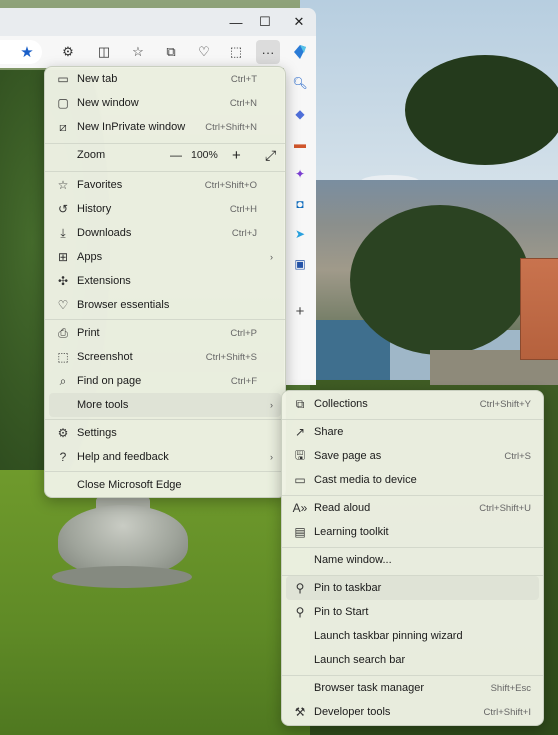 The height and width of the screenshot is (735, 558). What do you see at coordinates (300, 508) in the screenshot?
I see `read-aloud-icon: A»` at bounding box center [300, 508].